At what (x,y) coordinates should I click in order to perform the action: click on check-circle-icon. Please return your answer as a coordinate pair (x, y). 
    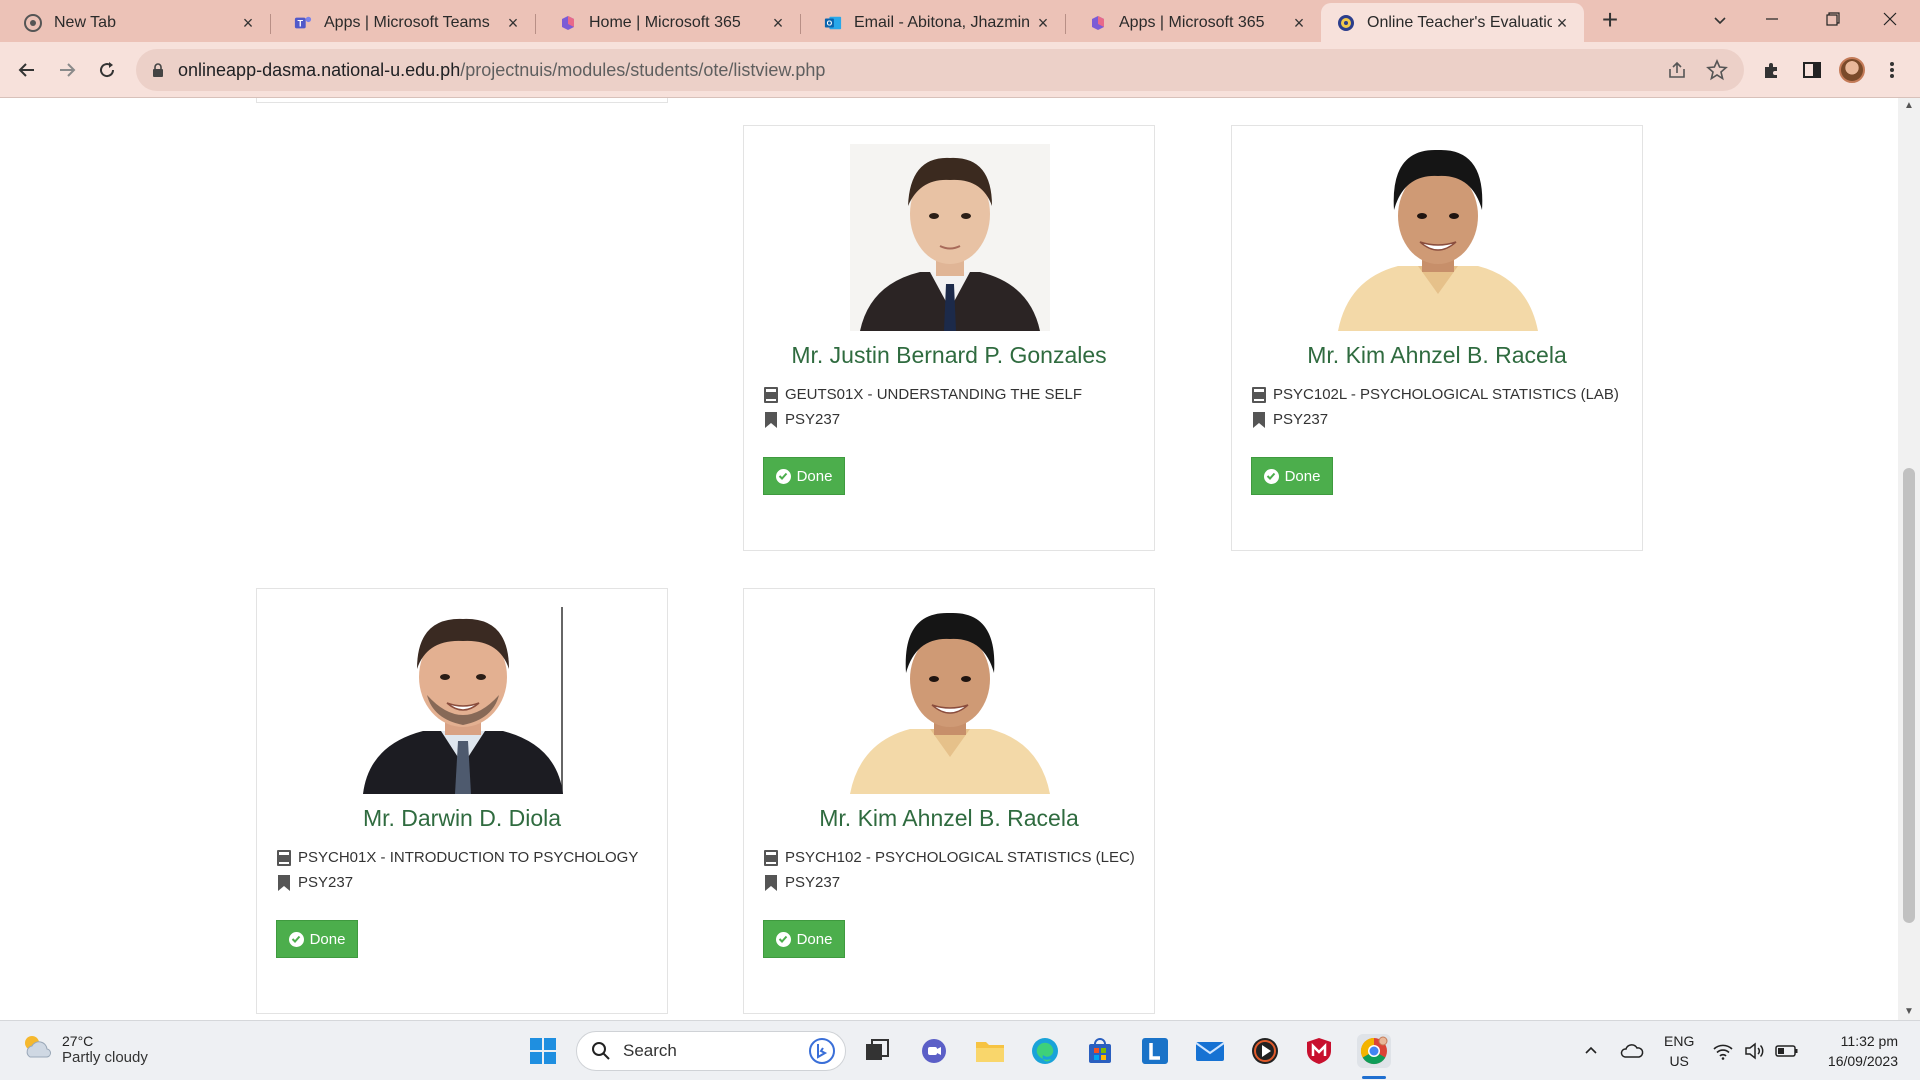
    Looking at the image, I should click on (783, 939).